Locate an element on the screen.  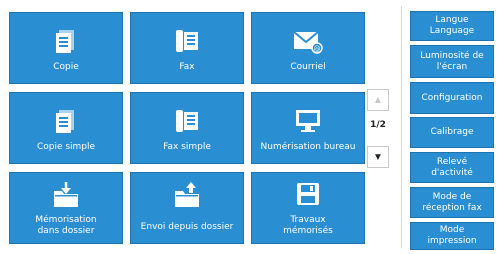
tile-fax: Fax is located at coordinates (187, 48).